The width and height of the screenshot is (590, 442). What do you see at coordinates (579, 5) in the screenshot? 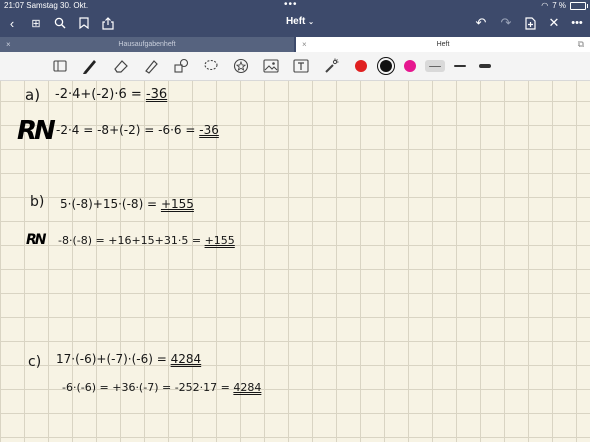
I see `battery-icon` at bounding box center [579, 5].